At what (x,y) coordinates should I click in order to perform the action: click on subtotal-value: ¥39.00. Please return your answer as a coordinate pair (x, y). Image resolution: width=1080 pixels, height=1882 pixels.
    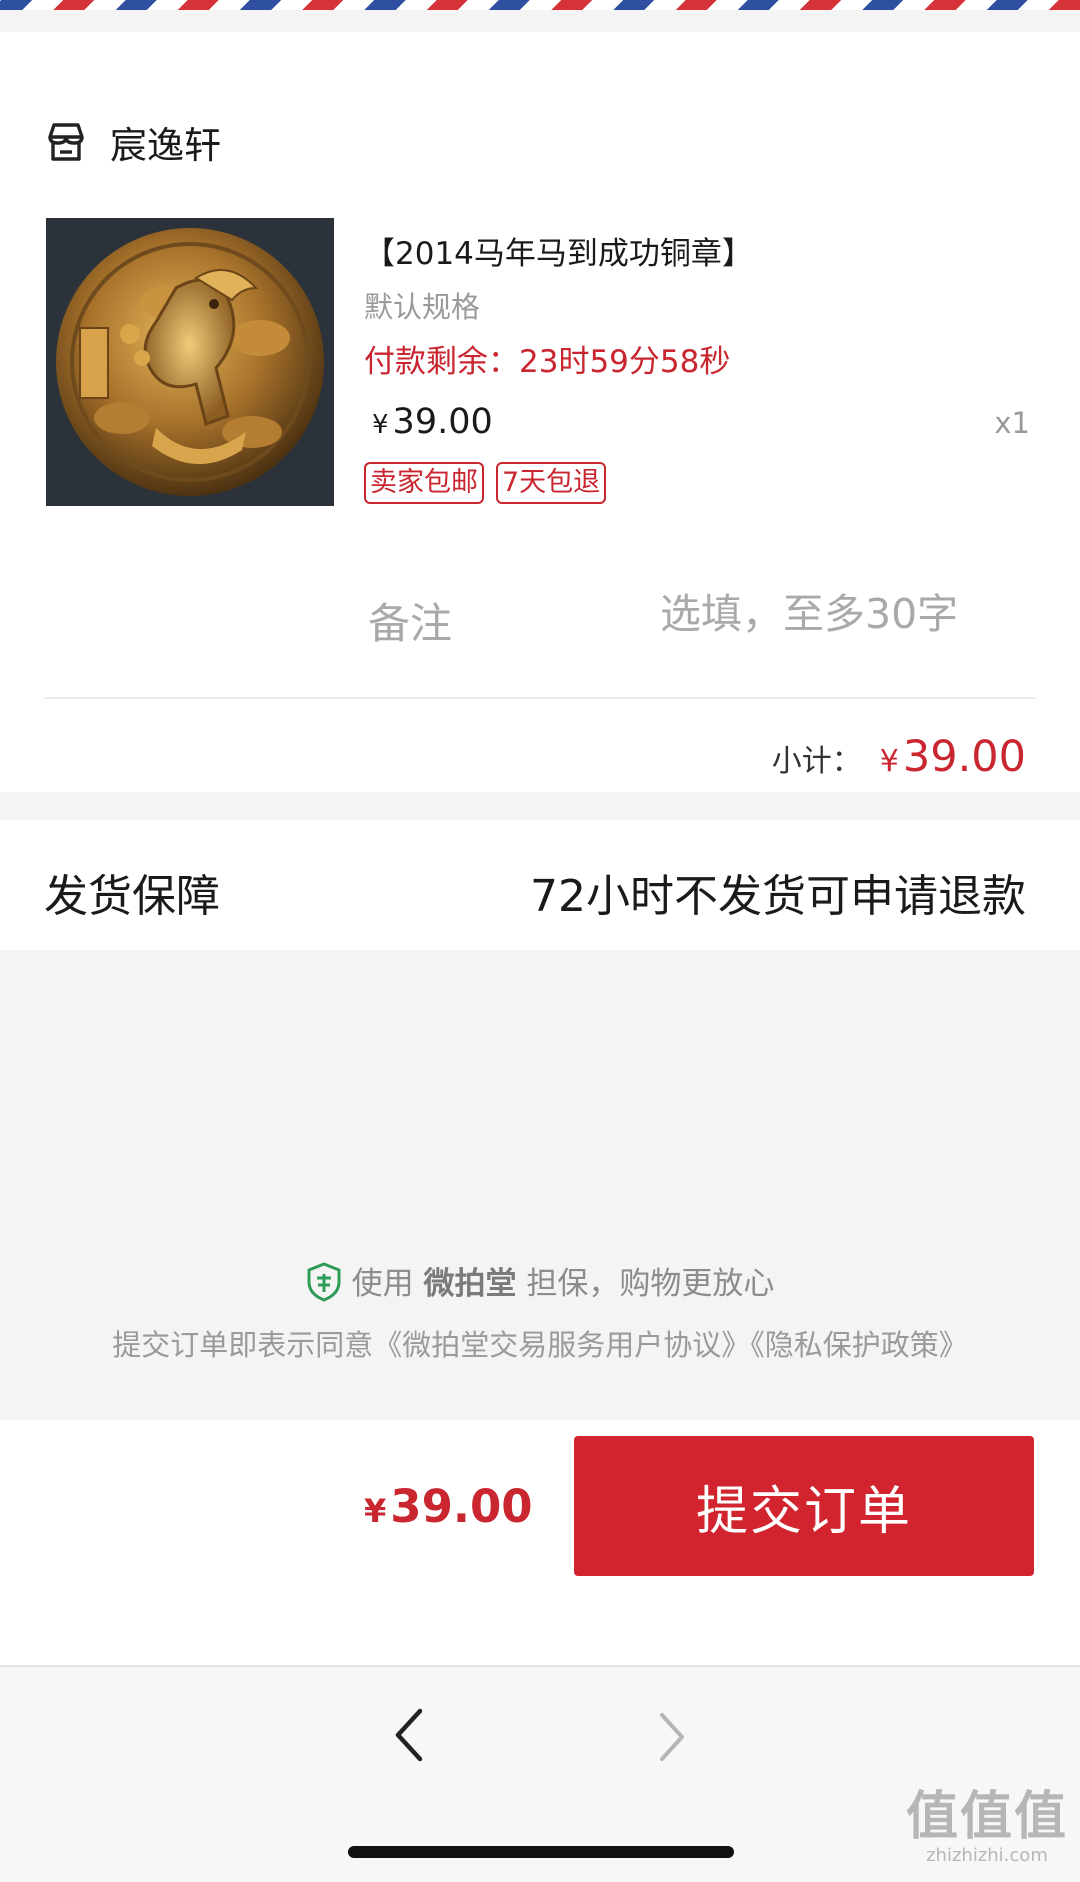
    Looking at the image, I should click on (953, 757).